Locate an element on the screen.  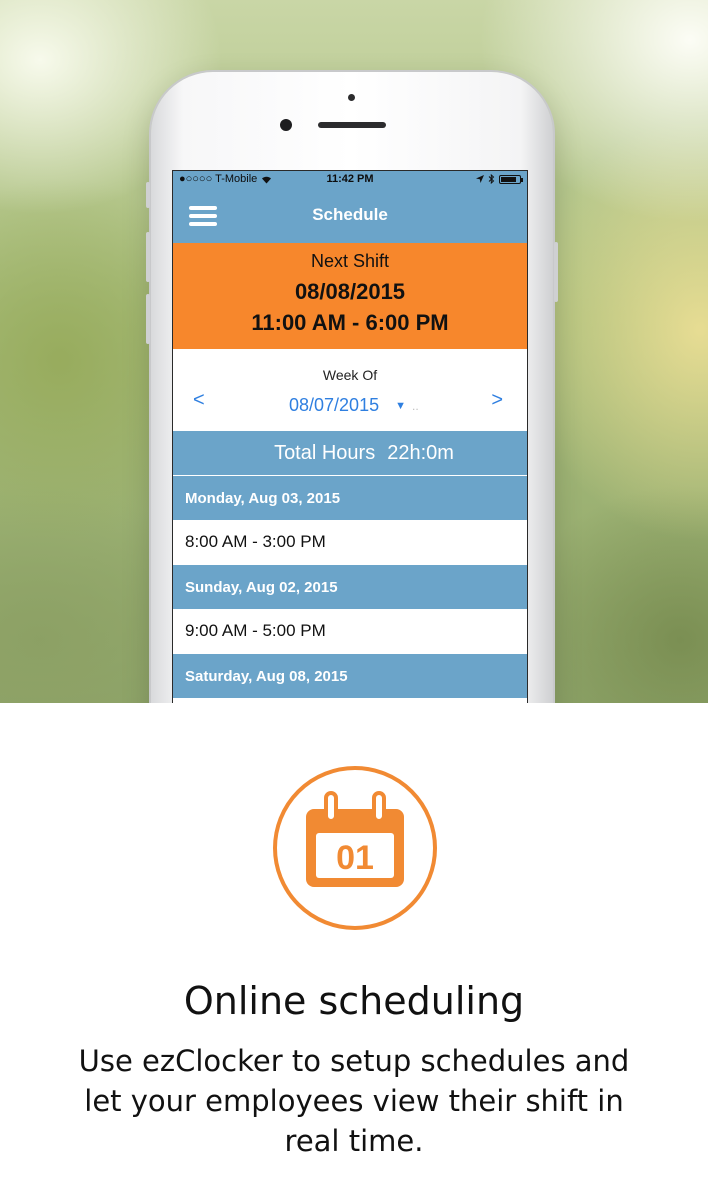
volume-down-button is located at coordinates (148, 319).